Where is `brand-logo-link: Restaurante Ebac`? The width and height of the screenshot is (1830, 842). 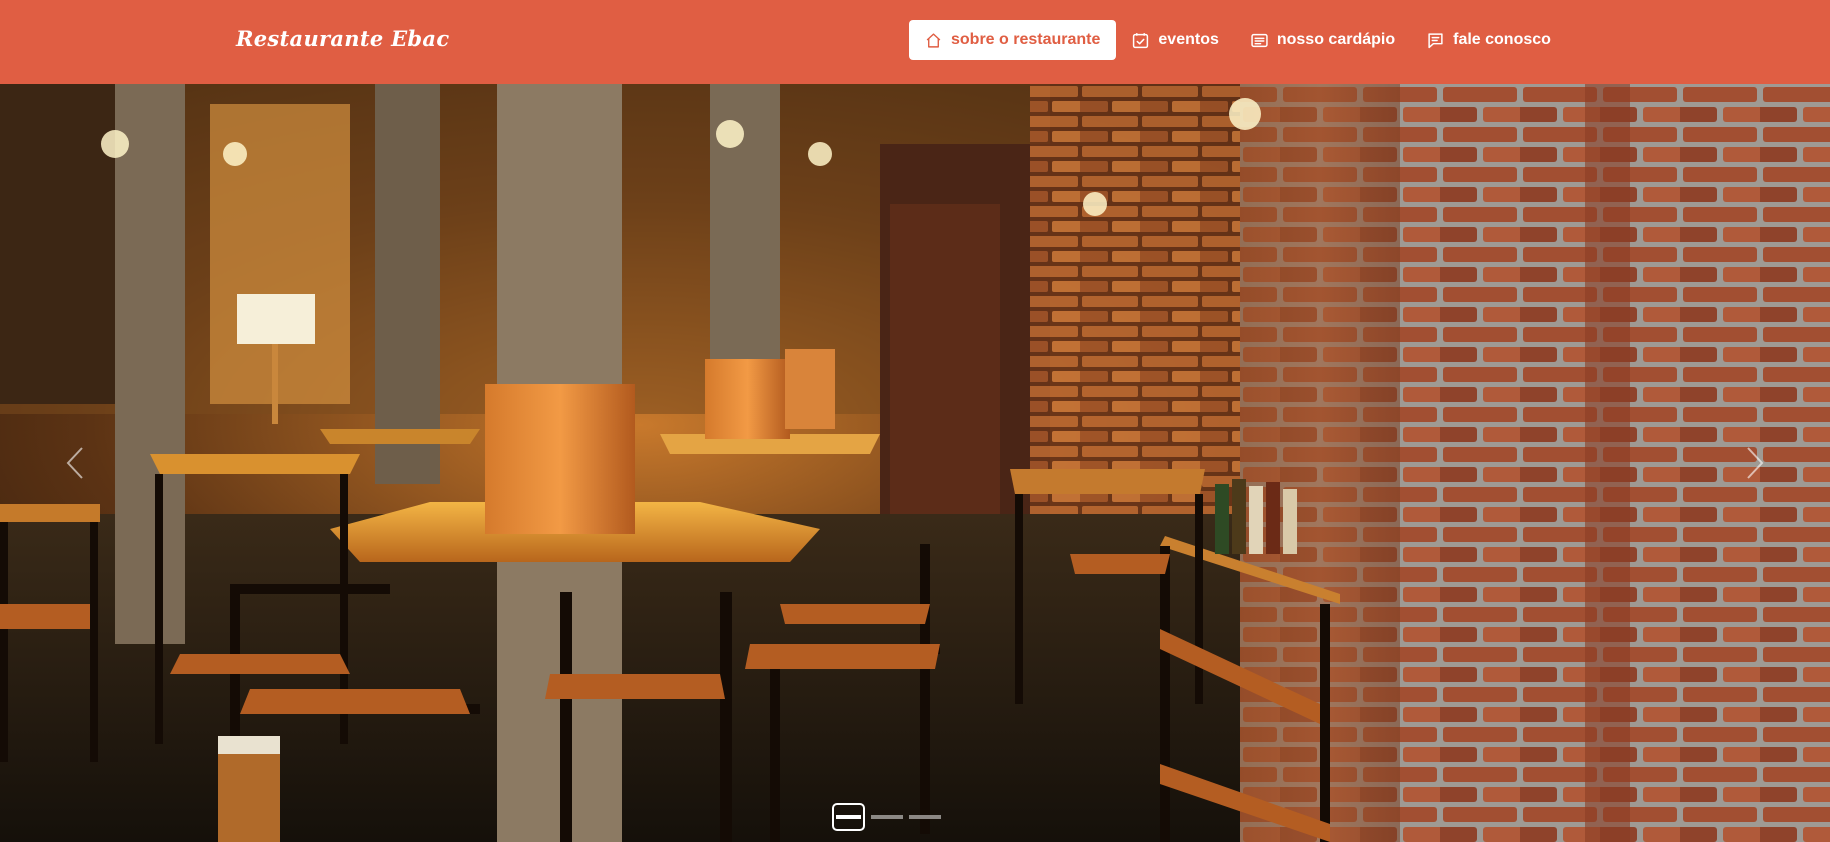 brand-logo-link: Restaurante Ebac is located at coordinates (342, 38).